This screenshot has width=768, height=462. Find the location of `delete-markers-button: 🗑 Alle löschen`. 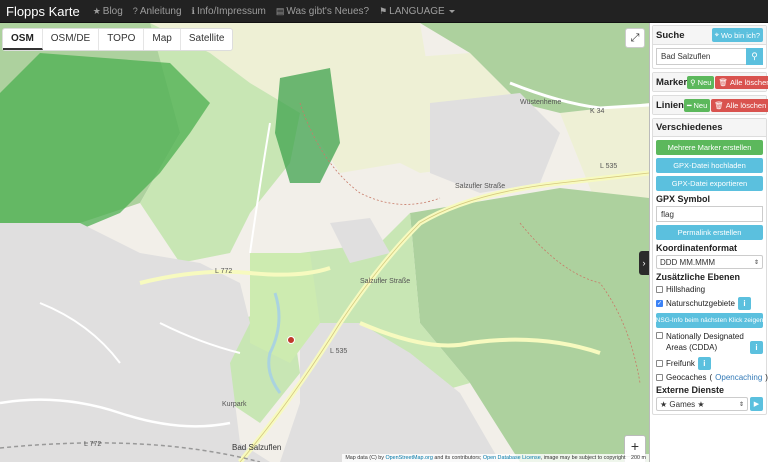

delete-markers-button: 🗑 Alle löschen is located at coordinates (741, 82).